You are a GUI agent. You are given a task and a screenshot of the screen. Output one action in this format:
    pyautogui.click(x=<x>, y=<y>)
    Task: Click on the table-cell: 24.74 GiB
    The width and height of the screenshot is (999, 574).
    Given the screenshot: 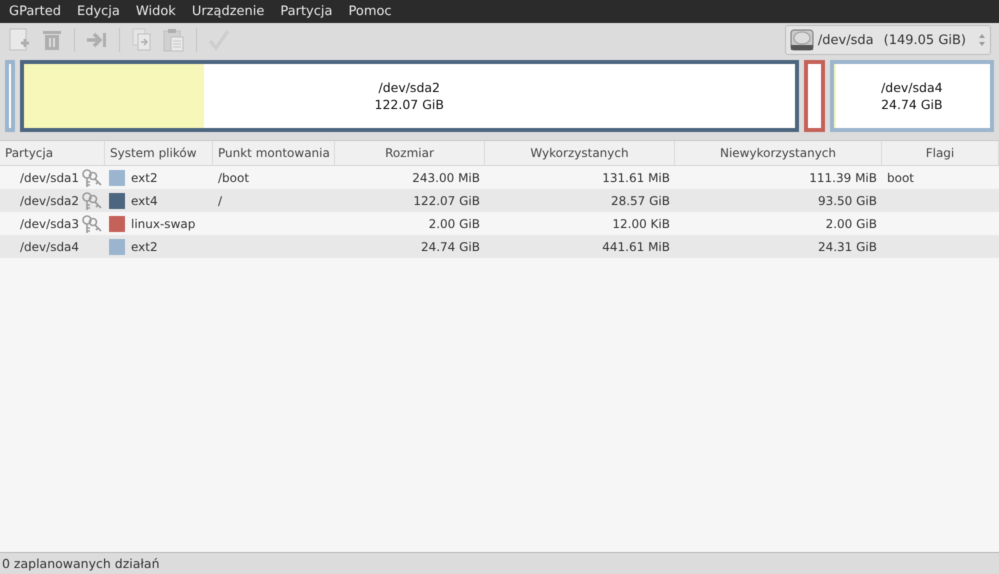 What is the action you would take?
    pyautogui.click(x=450, y=247)
    